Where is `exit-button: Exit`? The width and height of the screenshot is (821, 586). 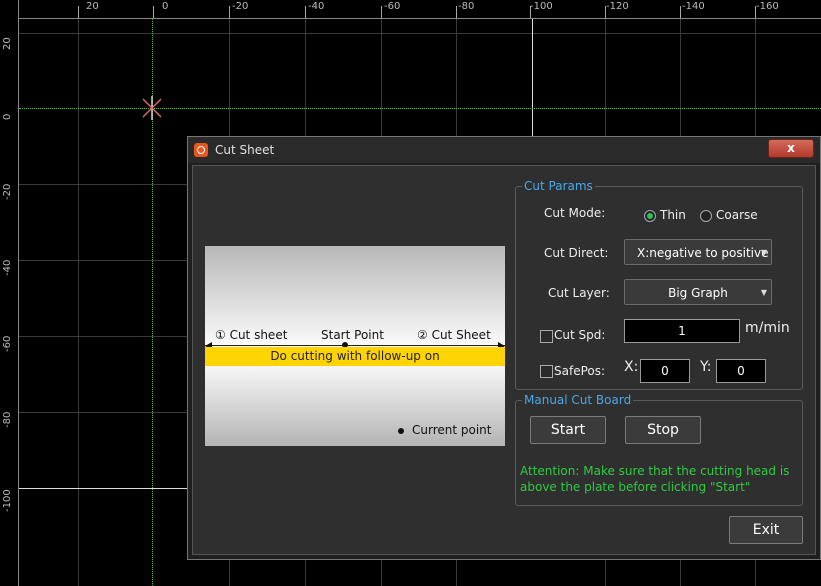 exit-button: Exit is located at coordinates (766, 530).